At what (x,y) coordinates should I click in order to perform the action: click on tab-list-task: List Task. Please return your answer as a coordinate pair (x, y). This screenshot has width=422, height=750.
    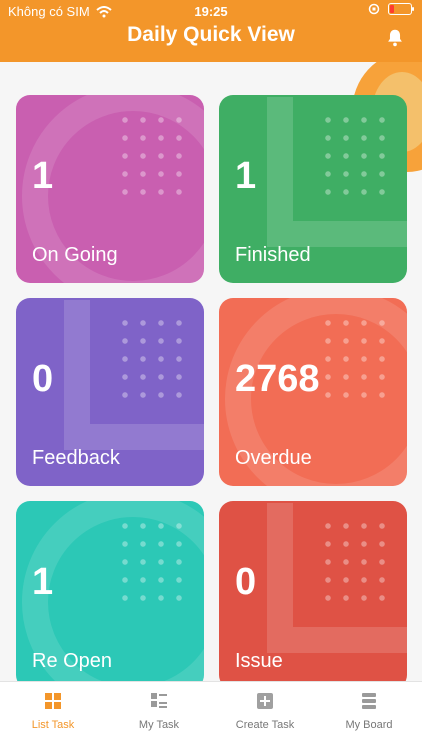
    Looking at the image, I should click on (53, 711).